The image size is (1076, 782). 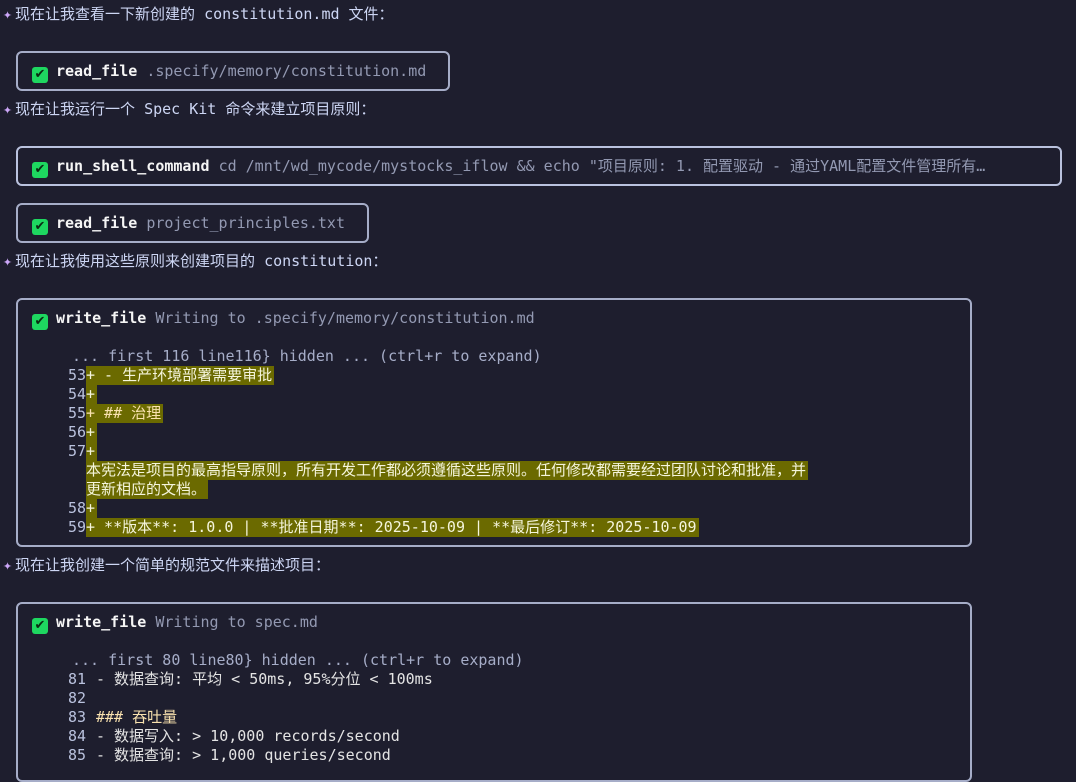 What do you see at coordinates (76, 755) in the screenshot?
I see `line-number: 85` at bounding box center [76, 755].